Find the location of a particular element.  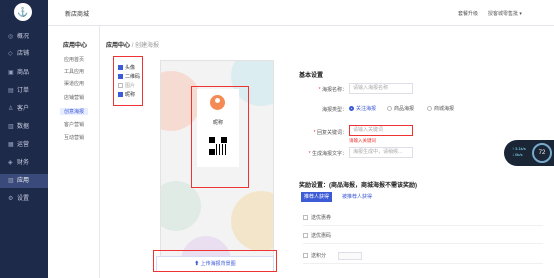

nav-item-data: ▥ 数据 is located at coordinates (24, 127).